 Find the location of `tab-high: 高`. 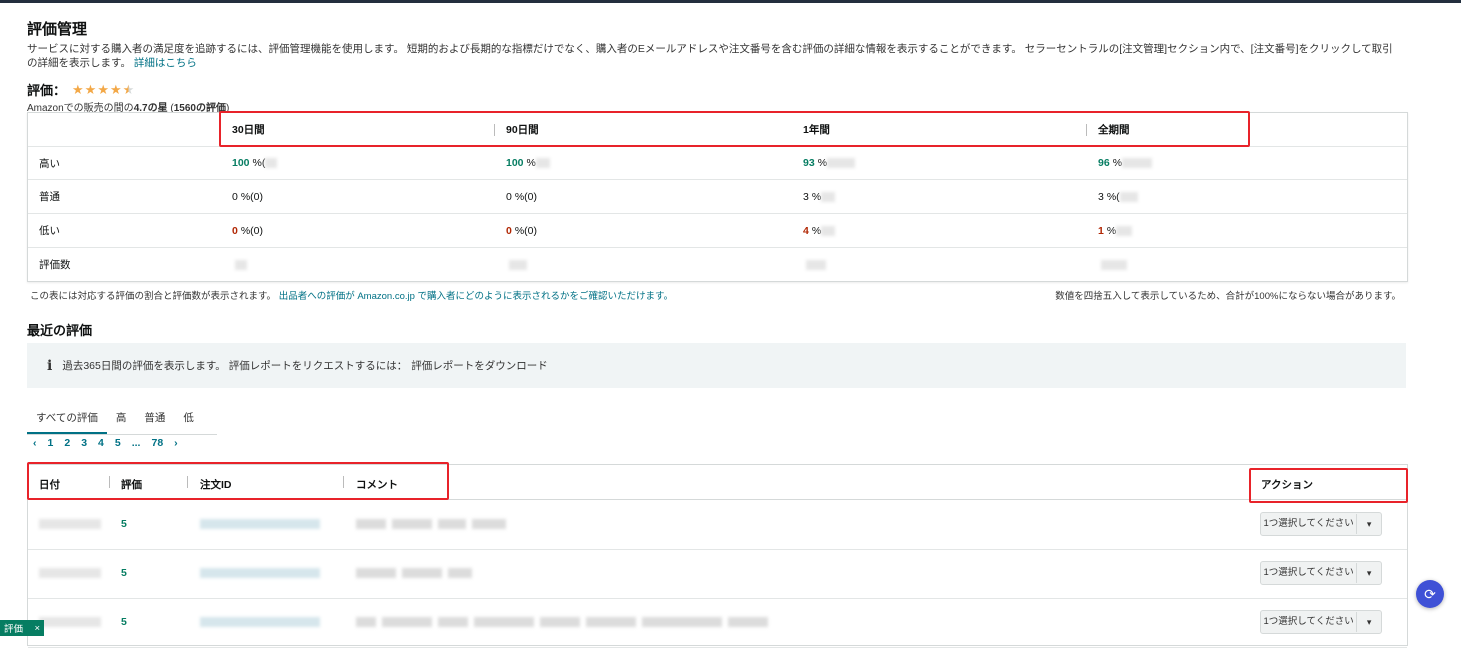

tab-high: 高 is located at coordinates (121, 419).